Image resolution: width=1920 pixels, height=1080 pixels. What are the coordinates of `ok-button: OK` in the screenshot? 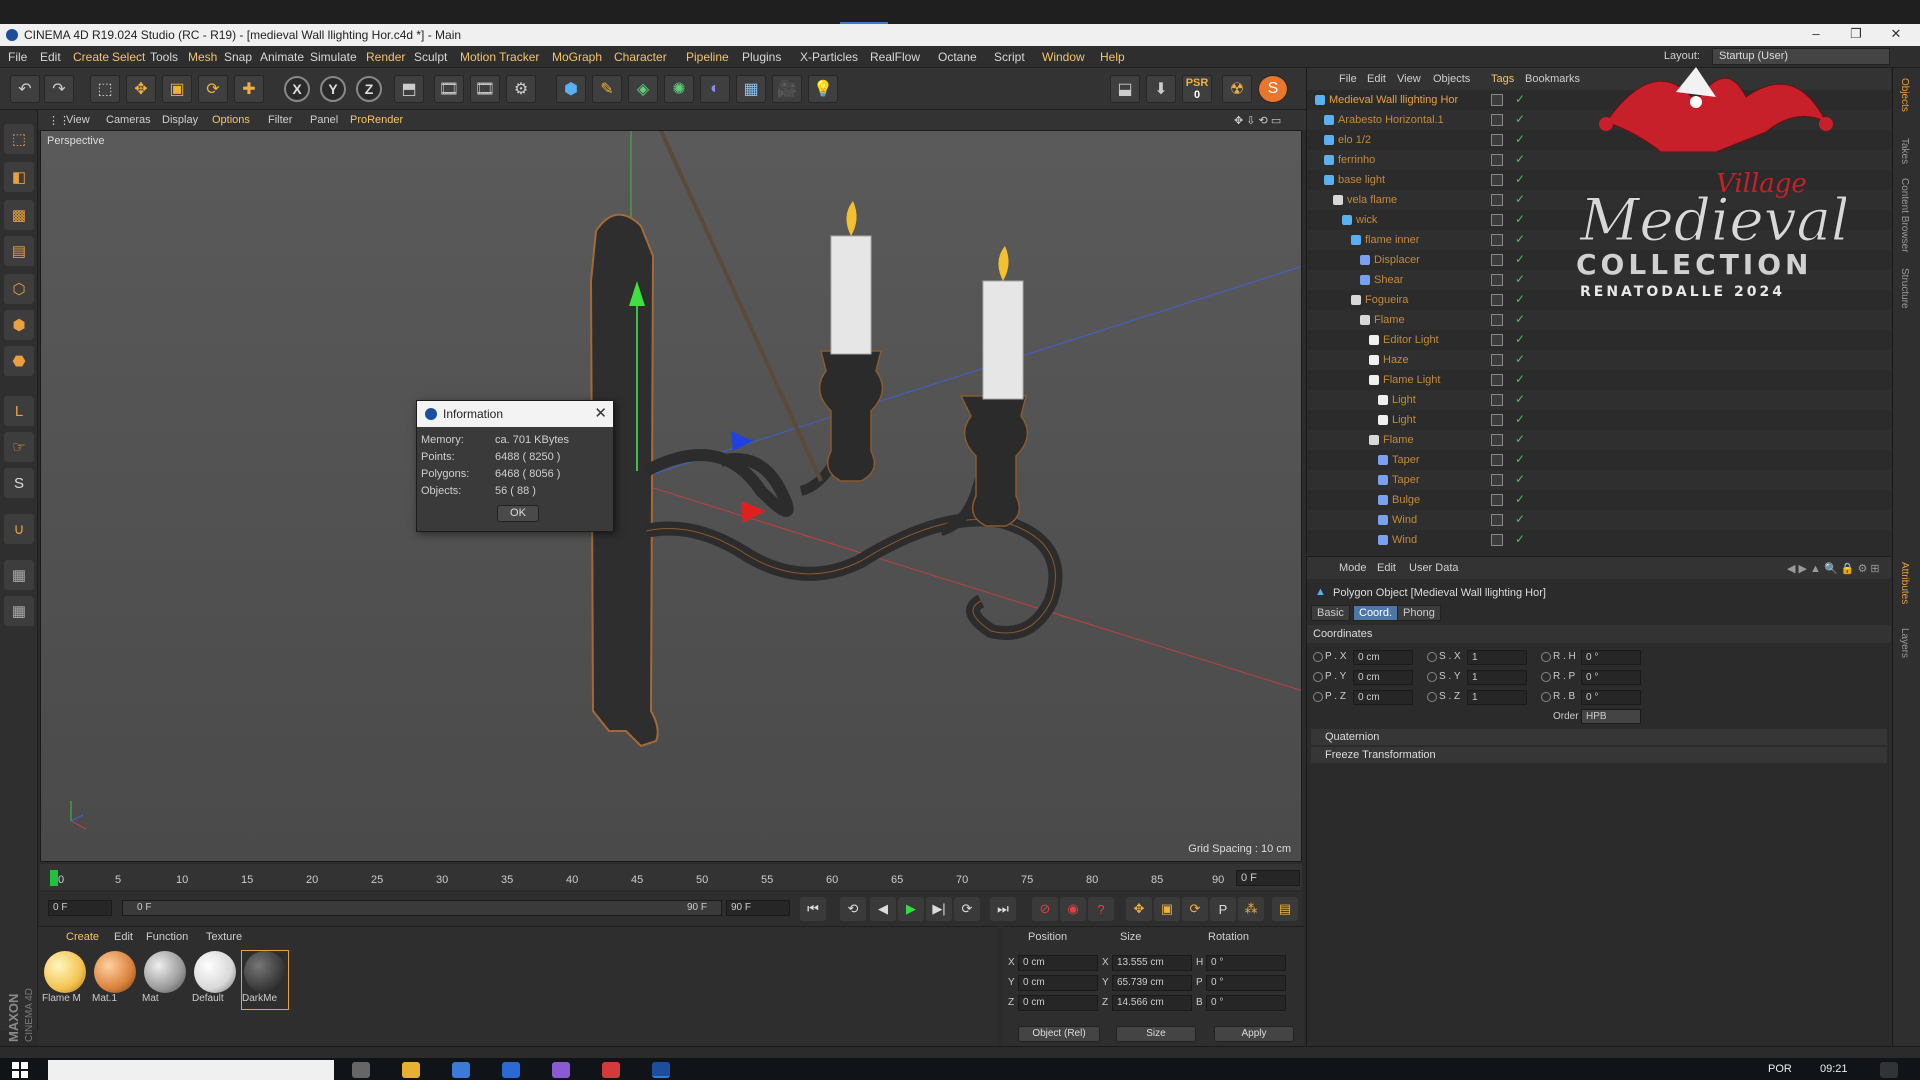 It's located at (518, 513).